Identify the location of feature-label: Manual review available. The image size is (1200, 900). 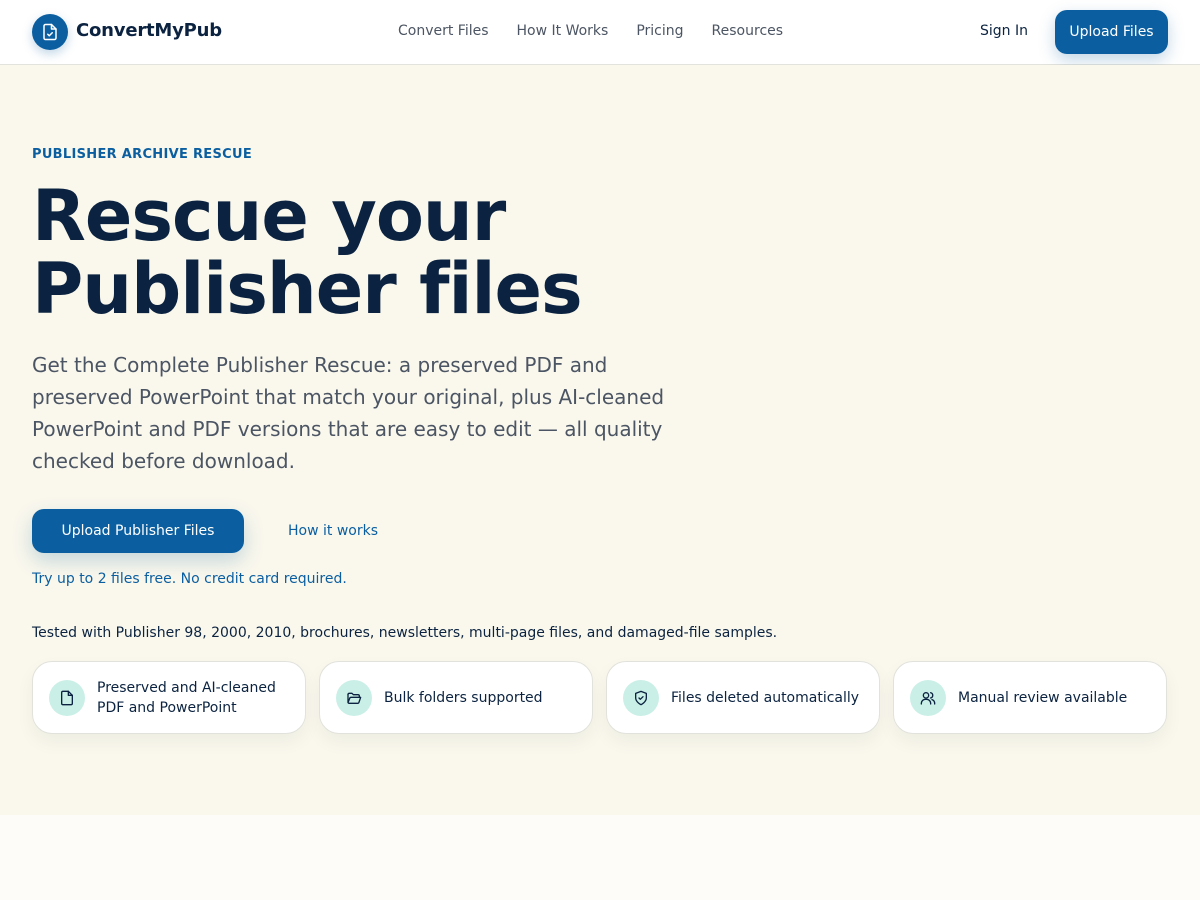
(1043, 697).